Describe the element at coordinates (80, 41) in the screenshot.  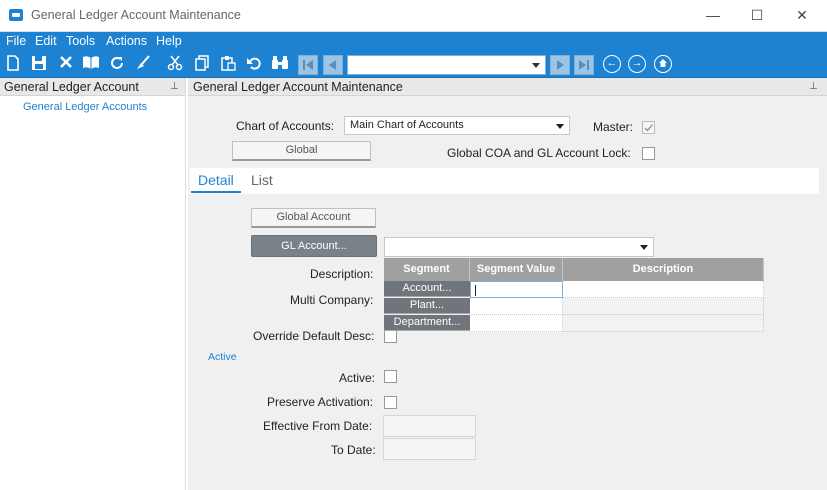
I see `menu-tools: Tools` at that location.